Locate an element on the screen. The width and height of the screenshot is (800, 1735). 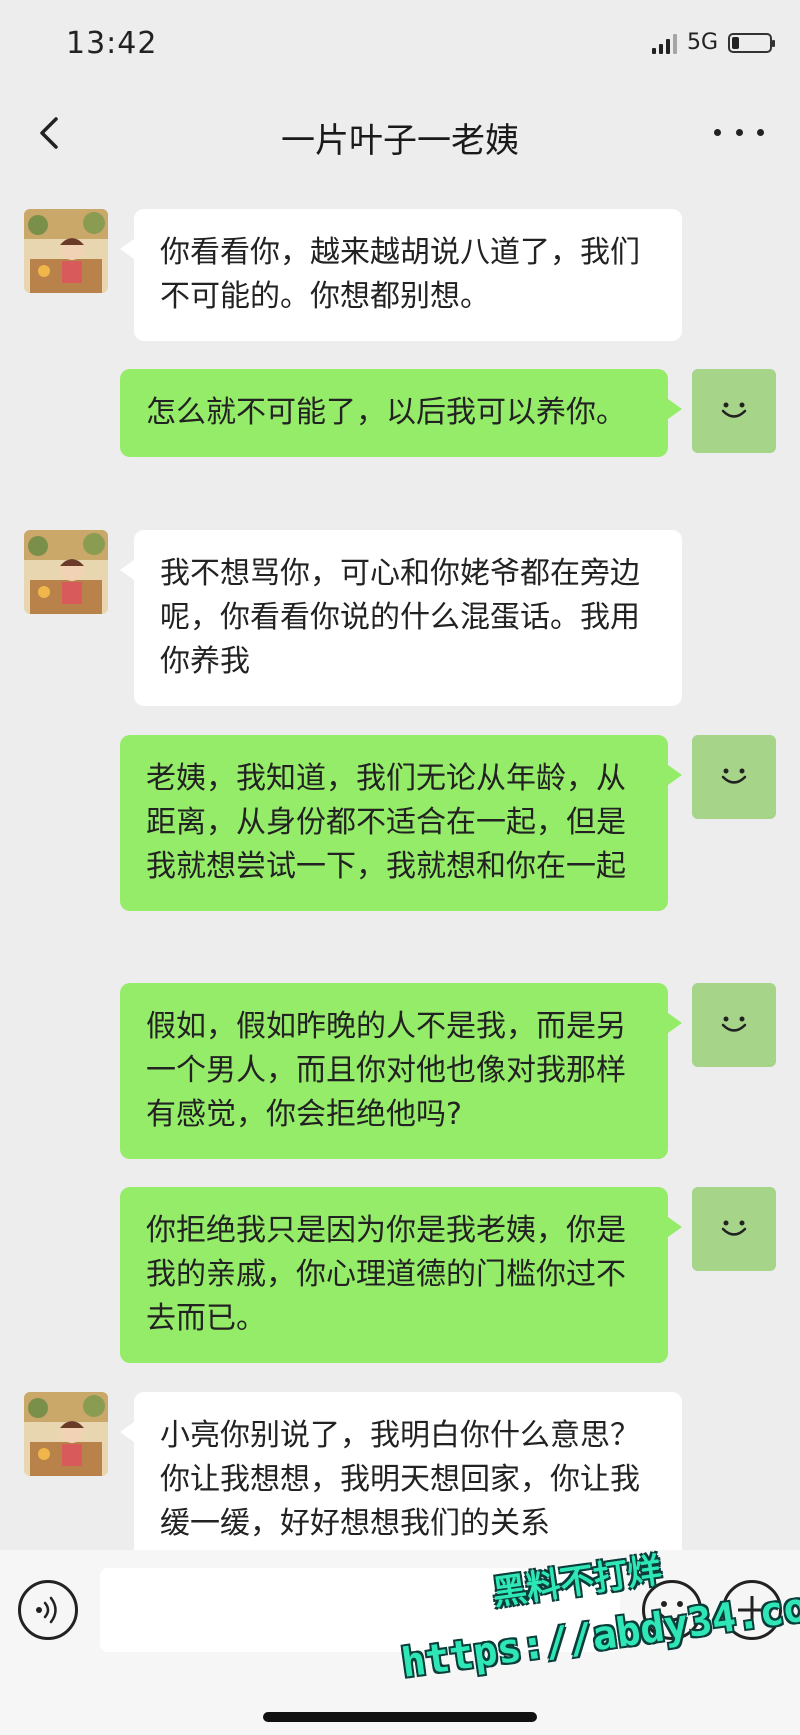
message-row-outgoing: 怎么就不可能了，以后我可以养你。 is located at coordinates (400, 434).